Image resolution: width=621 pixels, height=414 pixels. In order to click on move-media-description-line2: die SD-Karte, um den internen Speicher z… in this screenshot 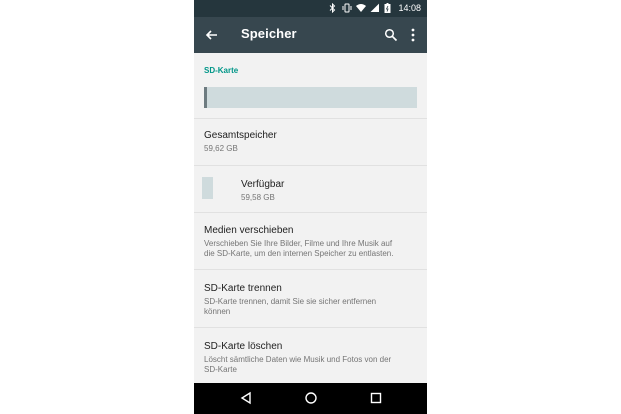, I will do `click(299, 253)`.